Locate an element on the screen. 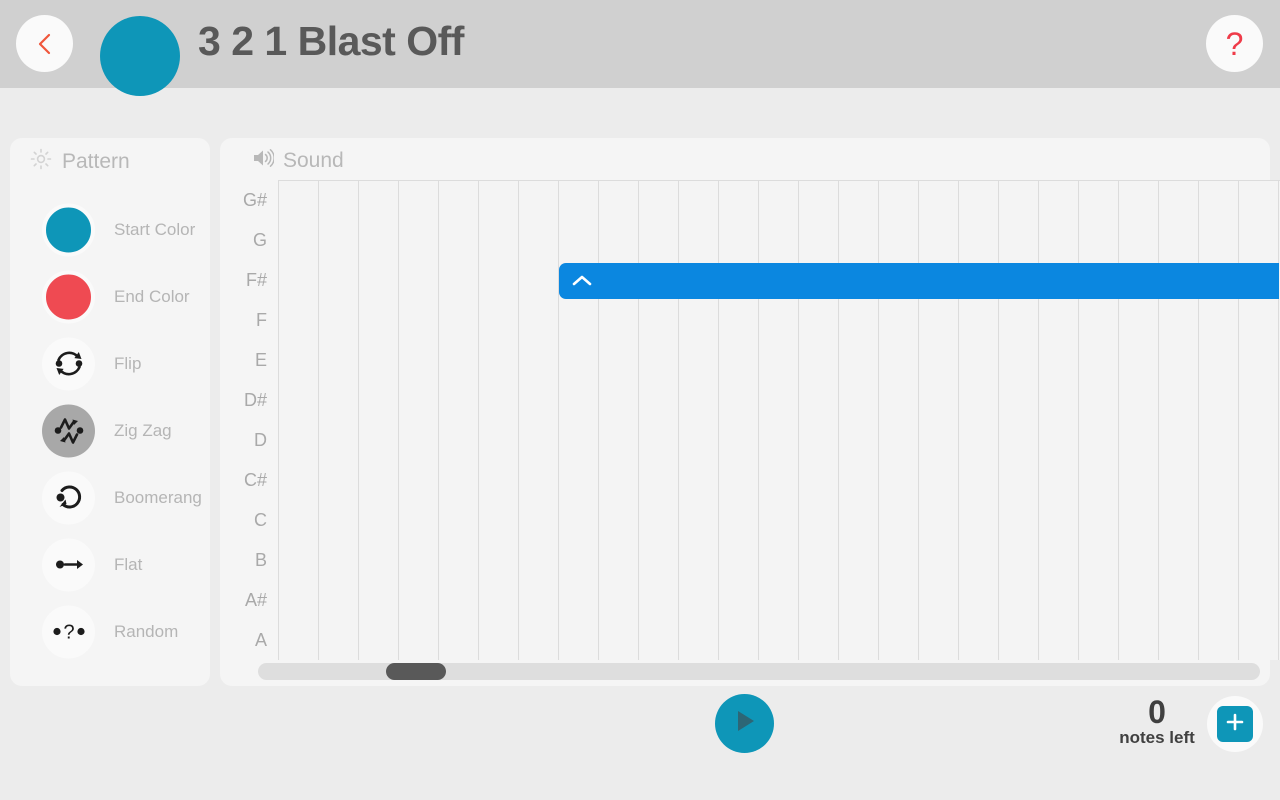  pattern-panel-header: Pattern is located at coordinates (80, 161).